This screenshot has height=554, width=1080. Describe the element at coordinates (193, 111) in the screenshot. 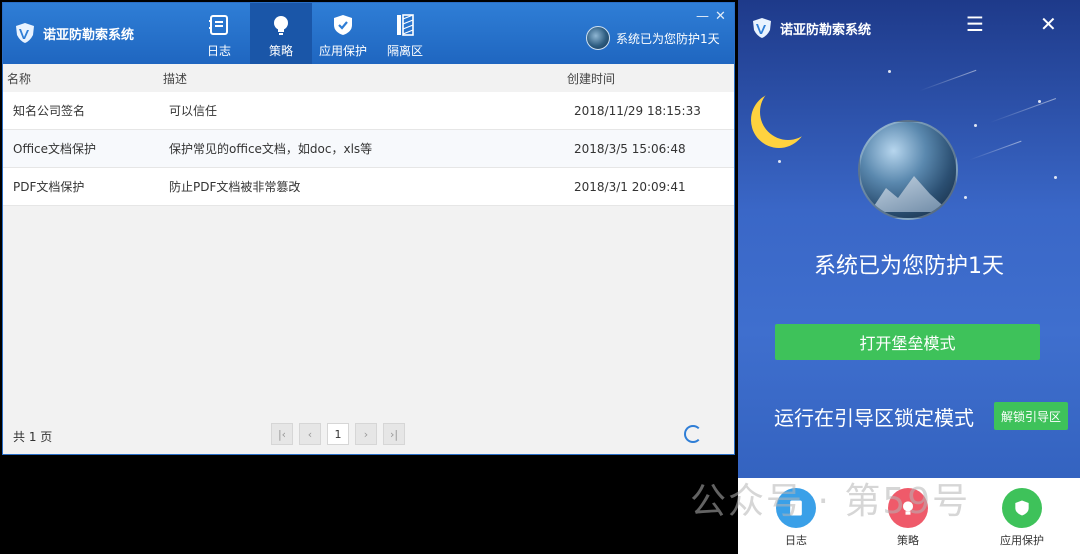

I see `policy-description: 可以信任` at that location.